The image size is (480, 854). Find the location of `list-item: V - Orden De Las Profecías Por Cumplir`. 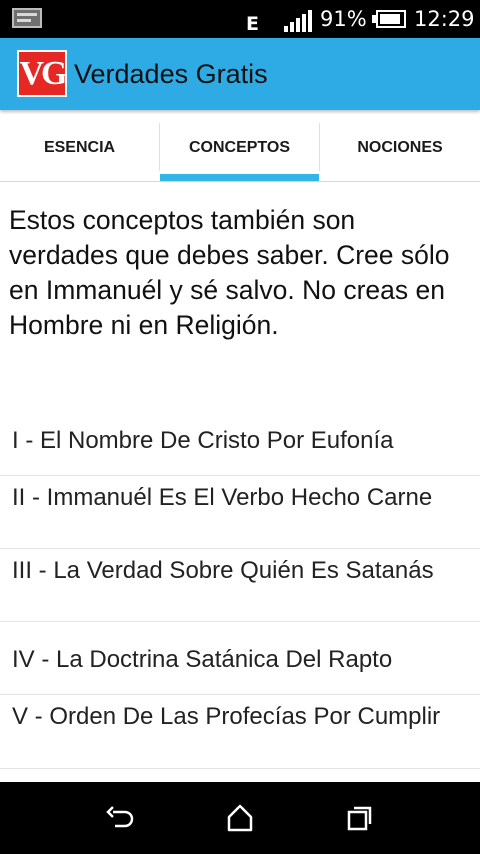

list-item: V - Orden De Las Profecías Por Cumplir is located at coordinates (240, 732).